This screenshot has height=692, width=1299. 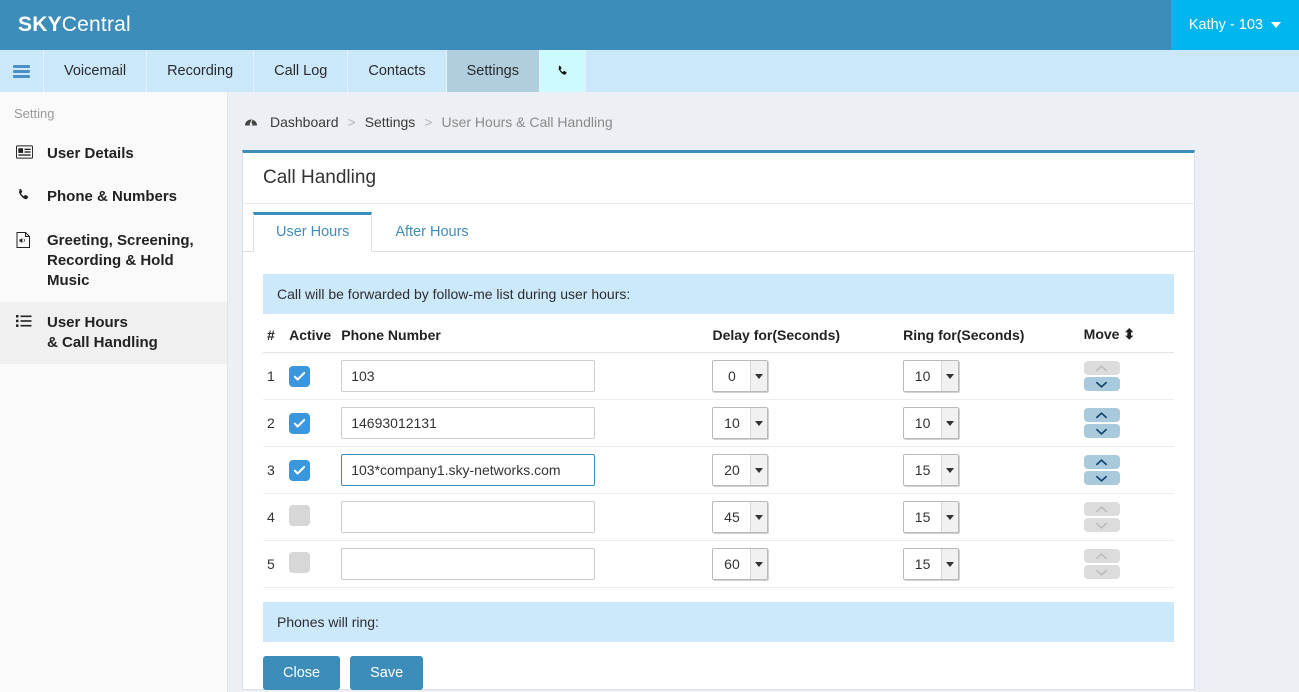 I want to click on hamburger-icon, so click(x=22, y=71).